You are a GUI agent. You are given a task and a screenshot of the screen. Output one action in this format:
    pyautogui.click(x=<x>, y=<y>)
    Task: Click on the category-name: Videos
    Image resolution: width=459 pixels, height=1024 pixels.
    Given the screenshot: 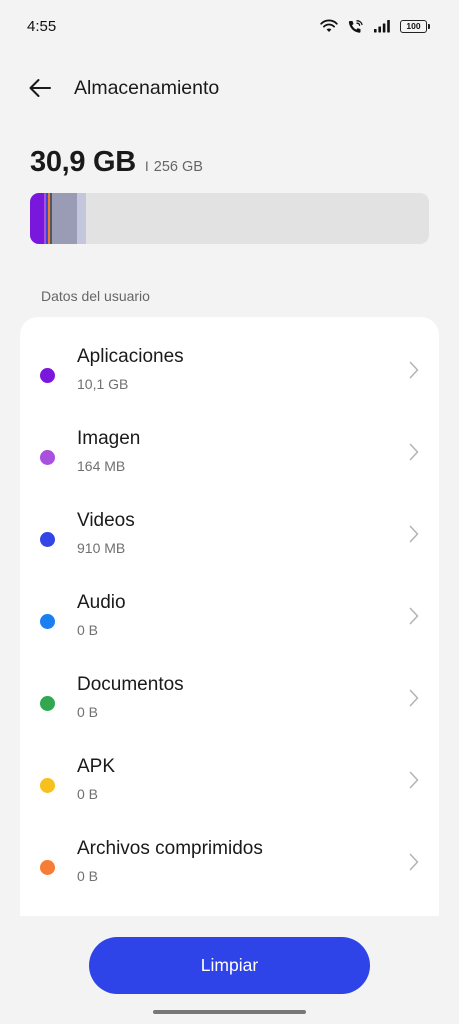 What is the action you would take?
    pyautogui.click(x=106, y=520)
    